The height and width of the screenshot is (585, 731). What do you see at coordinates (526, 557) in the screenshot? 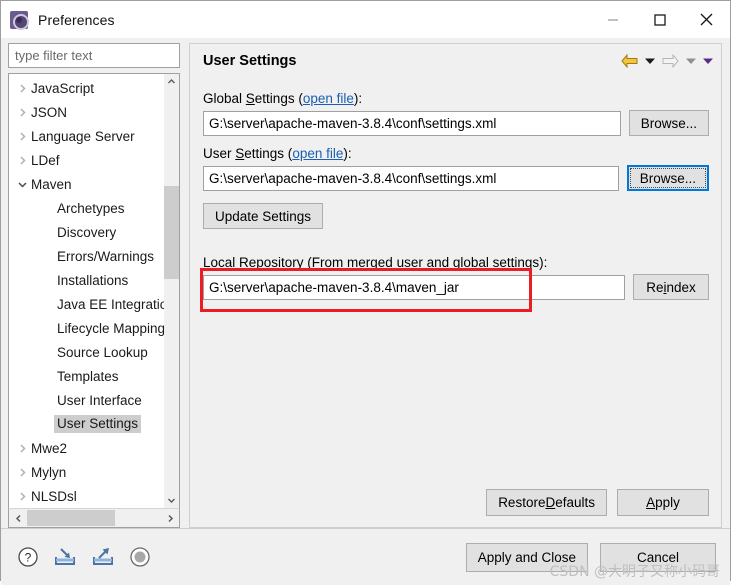
I see `apply-and-close-button: Apply and Close` at bounding box center [526, 557].